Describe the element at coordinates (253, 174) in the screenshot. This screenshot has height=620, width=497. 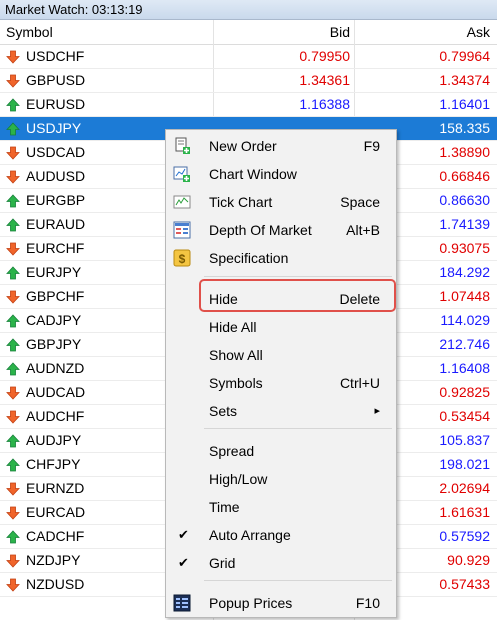
I see `menu-item-label: Chart Window` at that location.